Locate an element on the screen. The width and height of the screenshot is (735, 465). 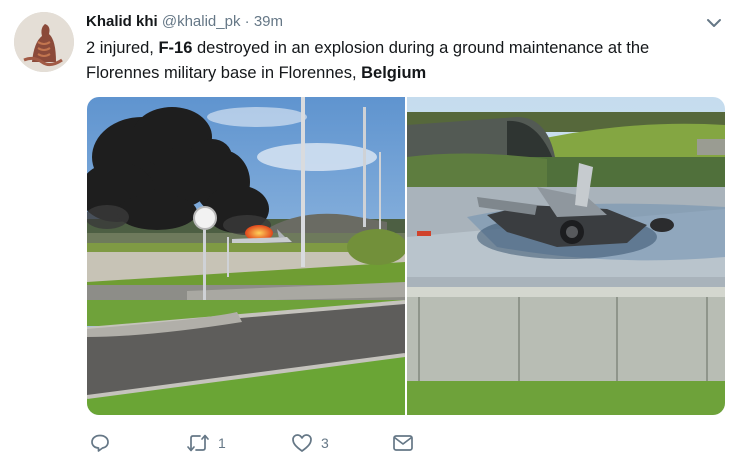
direct-message-button is located at coordinates (403, 443).